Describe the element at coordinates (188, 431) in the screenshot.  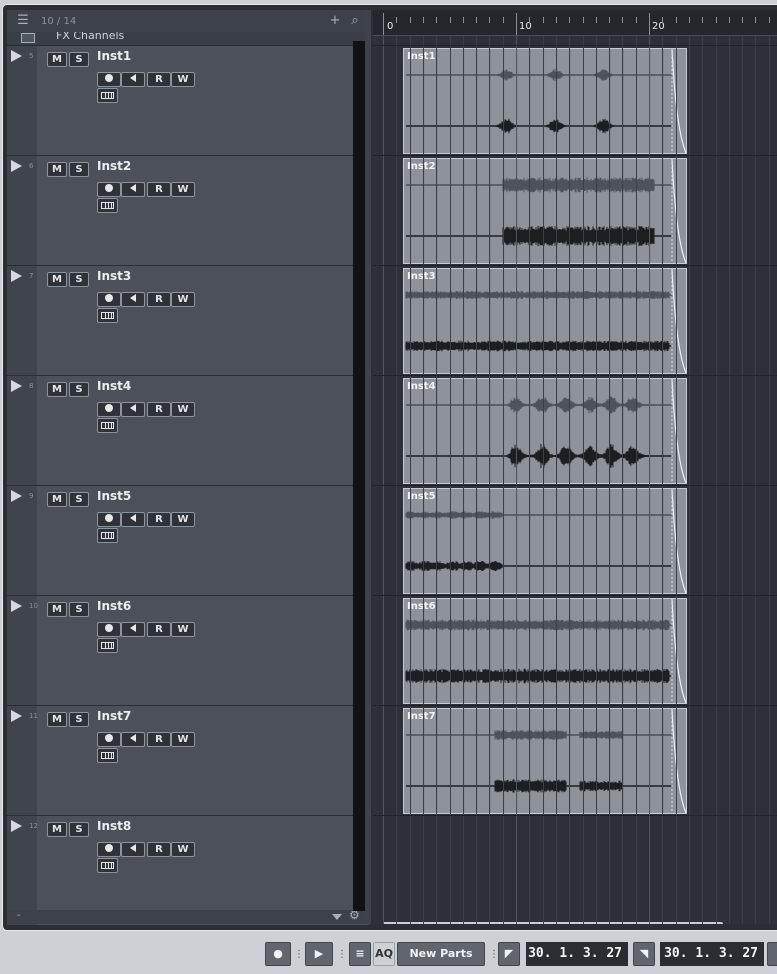
I see `track-row: 8 M S Inst4 R W` at that location.